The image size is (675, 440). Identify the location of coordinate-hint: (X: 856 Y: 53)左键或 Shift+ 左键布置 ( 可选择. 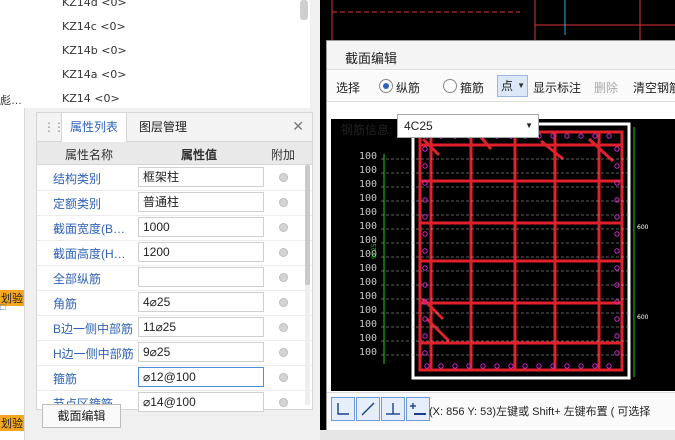
(540, 412).